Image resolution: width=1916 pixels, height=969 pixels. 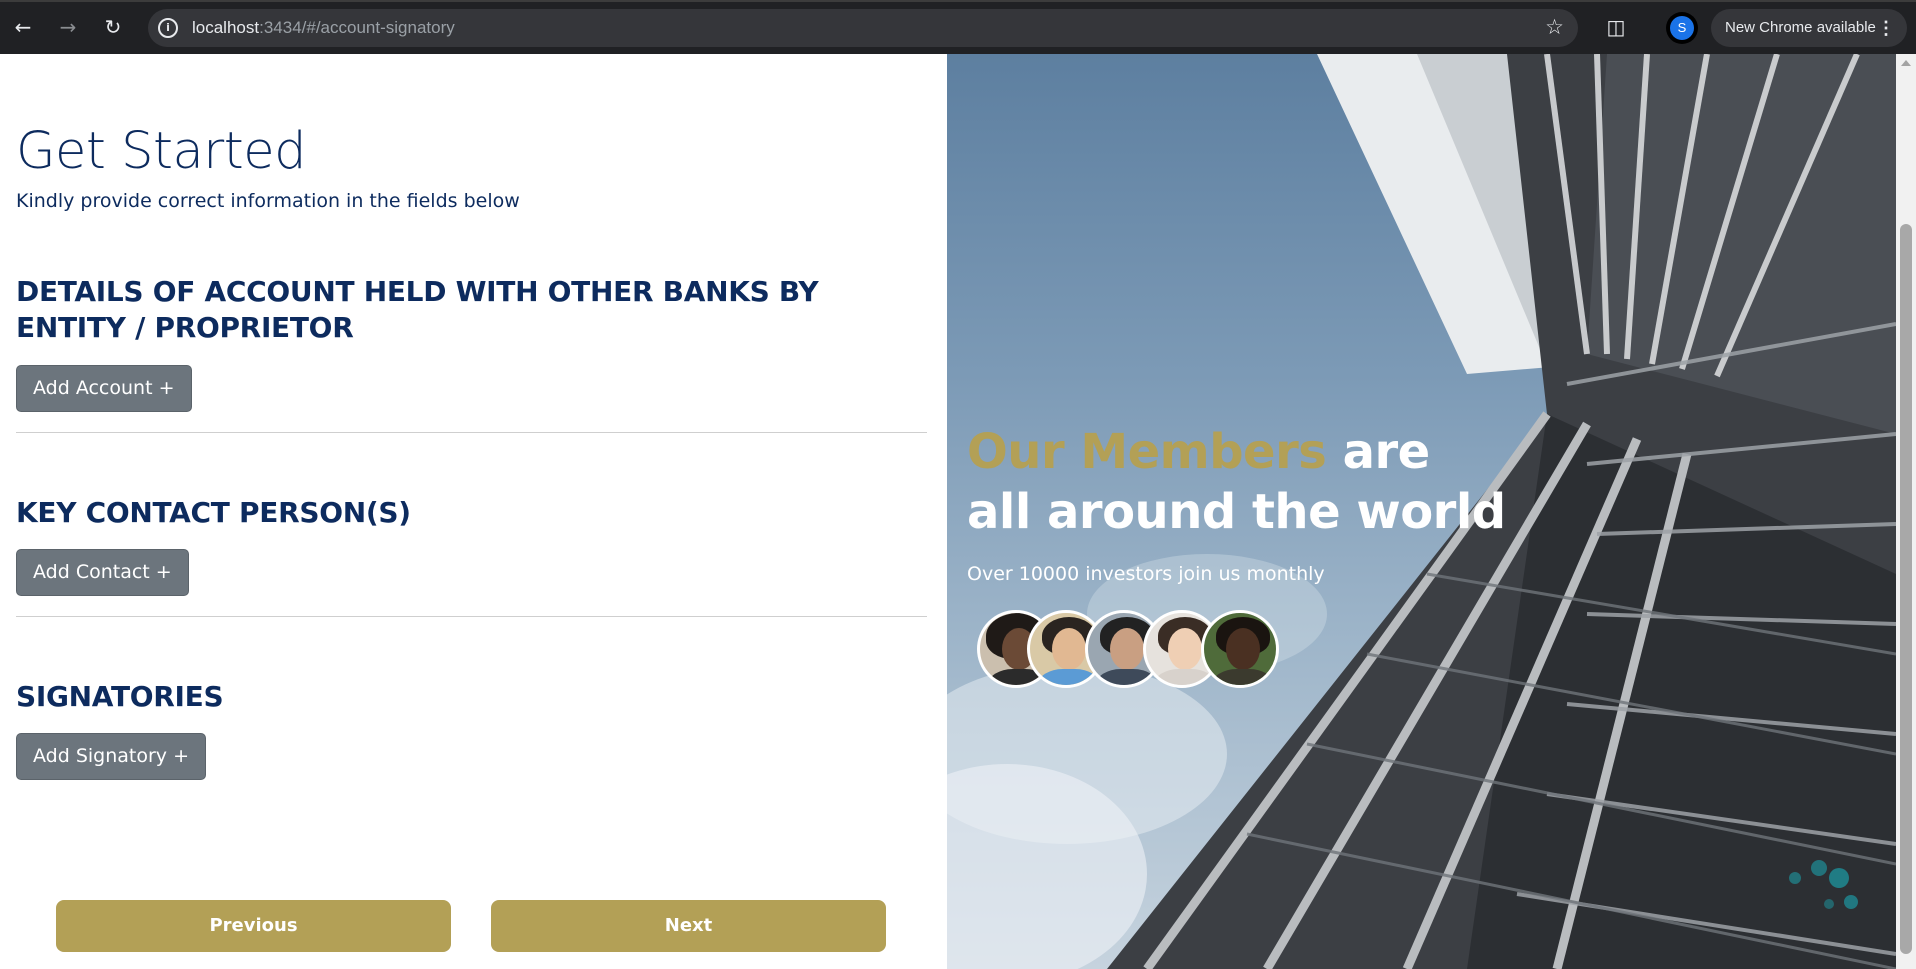 What do you see at coordinates (1800, 27) in the screenshot?
I see `update-label: New Chrome available` at bounding box center [1800, 27].